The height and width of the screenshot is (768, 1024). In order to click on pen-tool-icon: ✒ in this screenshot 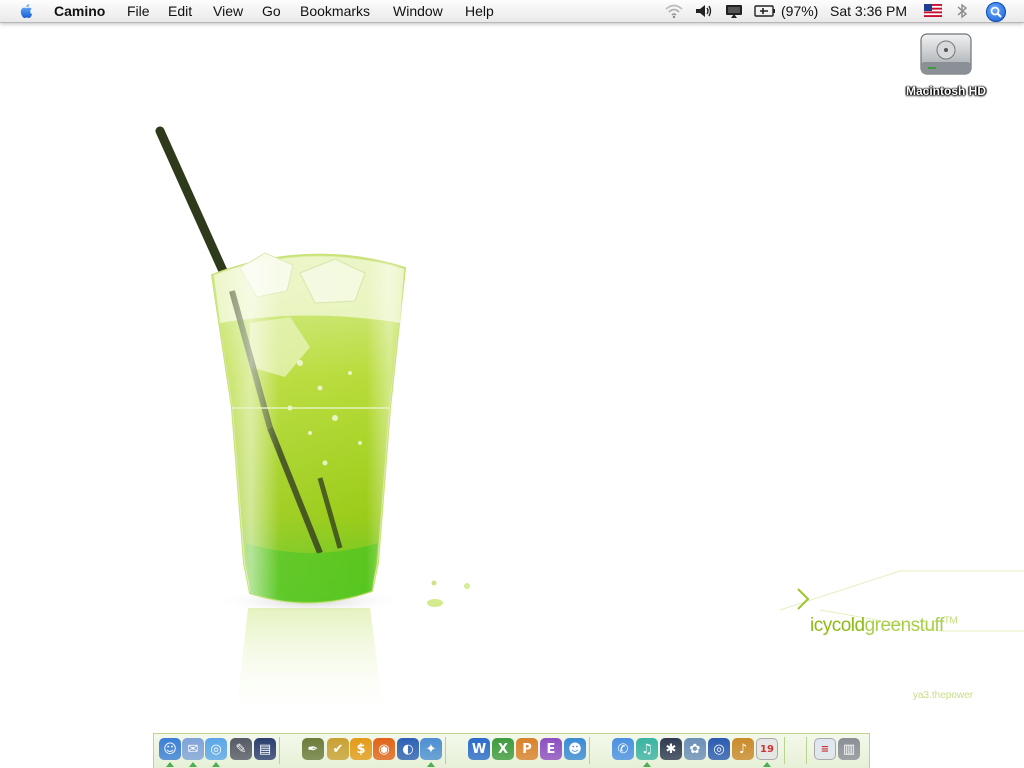, I will do `click(313, 749)`.